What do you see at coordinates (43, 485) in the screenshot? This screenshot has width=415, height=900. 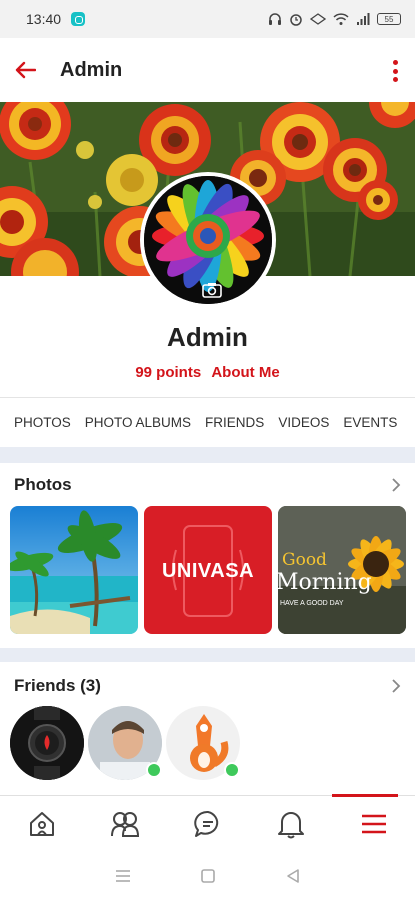 I see `photos-section-title: Photos` at bounding box center [43, 485].